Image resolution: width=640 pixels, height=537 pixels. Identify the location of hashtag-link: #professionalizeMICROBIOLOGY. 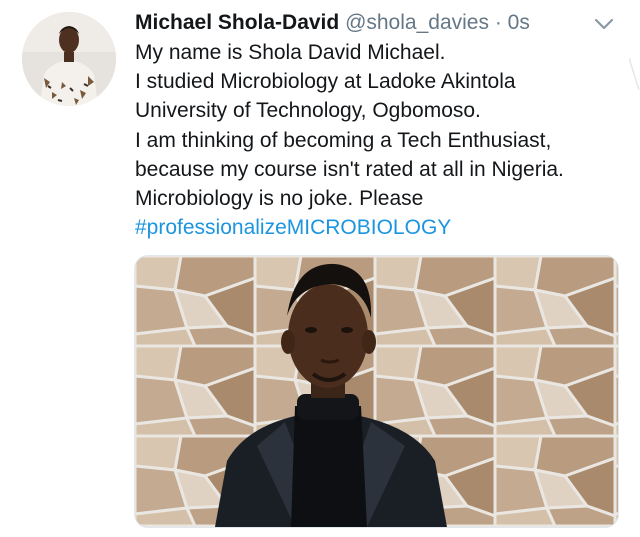
(380, 227).